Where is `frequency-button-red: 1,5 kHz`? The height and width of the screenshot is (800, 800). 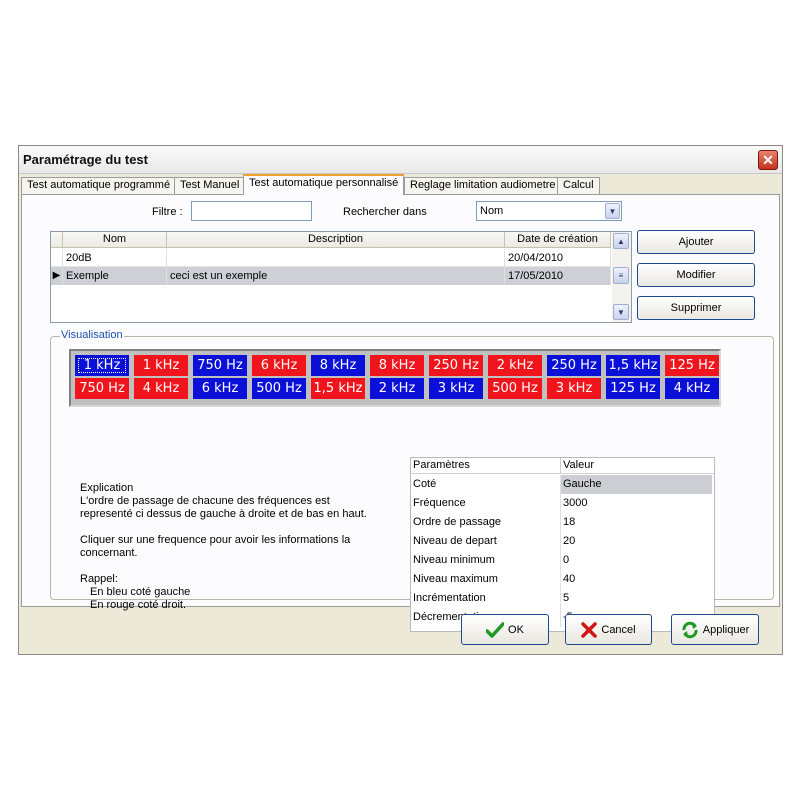
frequency-button-red: 1,5 kHz is located at coordinates (338, 388).